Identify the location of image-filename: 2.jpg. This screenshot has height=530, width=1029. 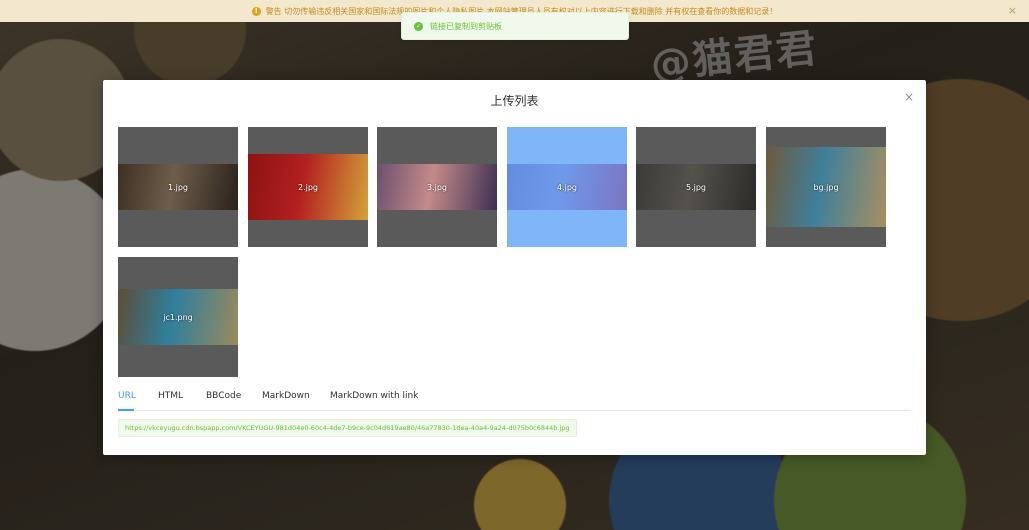
(307, 187).